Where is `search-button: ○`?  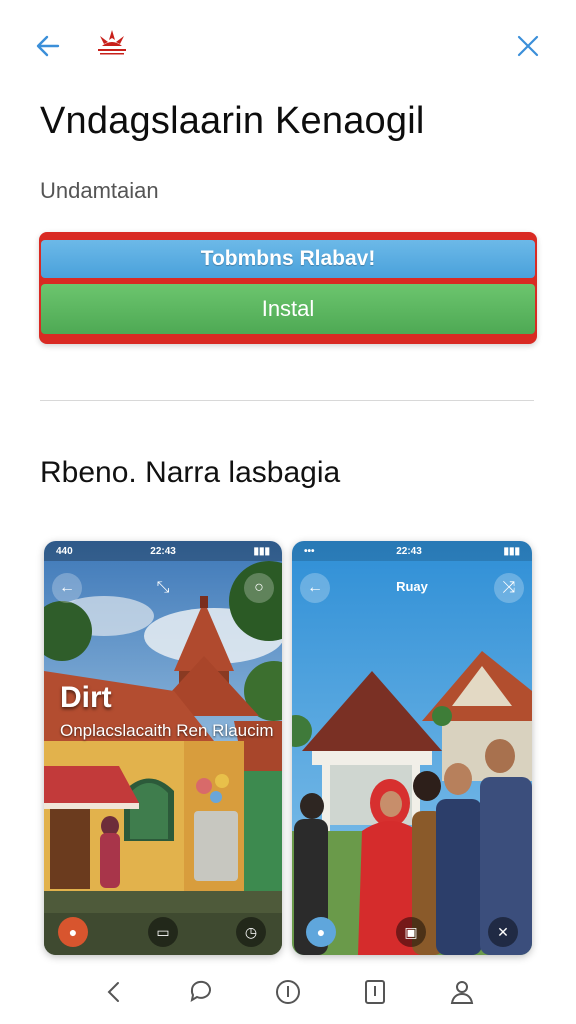 search-button: ○ is located at coordinates (259, 588).